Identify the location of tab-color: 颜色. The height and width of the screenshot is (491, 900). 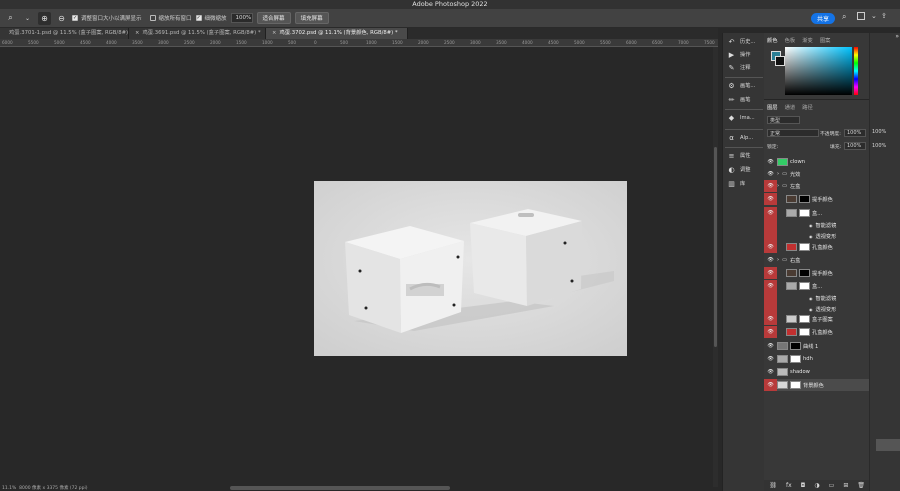
(772, 40).